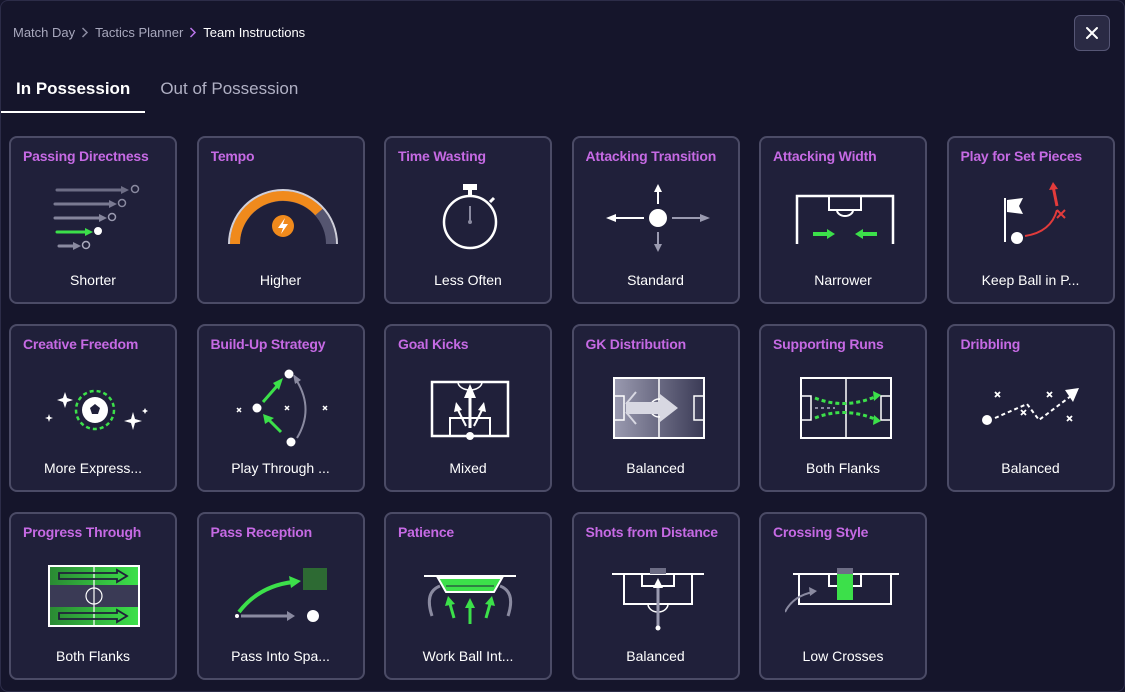 This screenshot has width=1125, height=692. I want to click on tempo-gauge-icon, so click(282, 217).